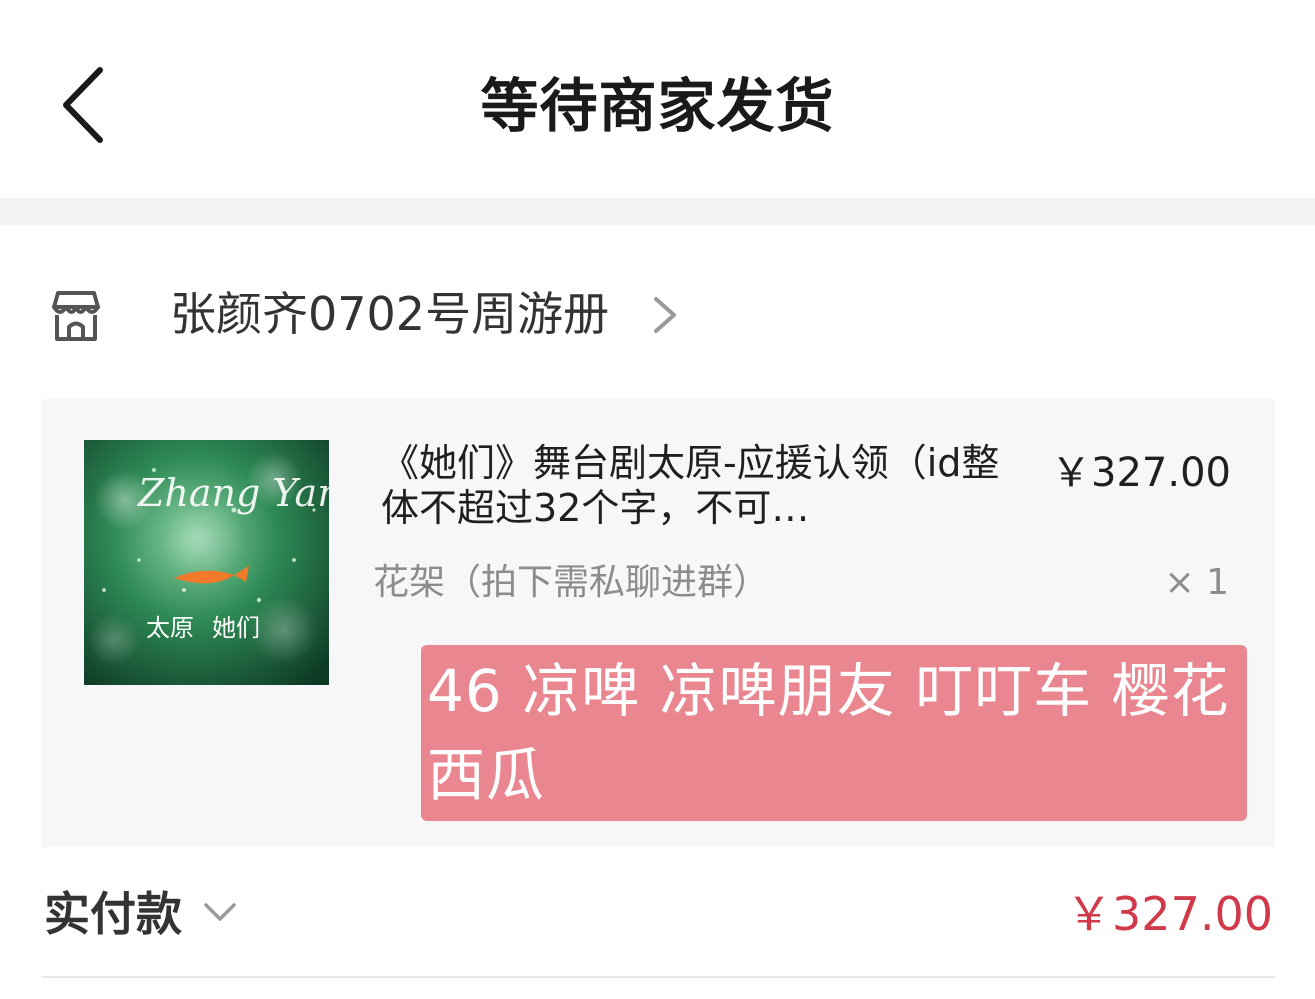 The width and height of the screenshot is (1315, 999). Describe the element at coordinates (665, 315) in the screenshot. I see `chevron-right-icon` at that location.